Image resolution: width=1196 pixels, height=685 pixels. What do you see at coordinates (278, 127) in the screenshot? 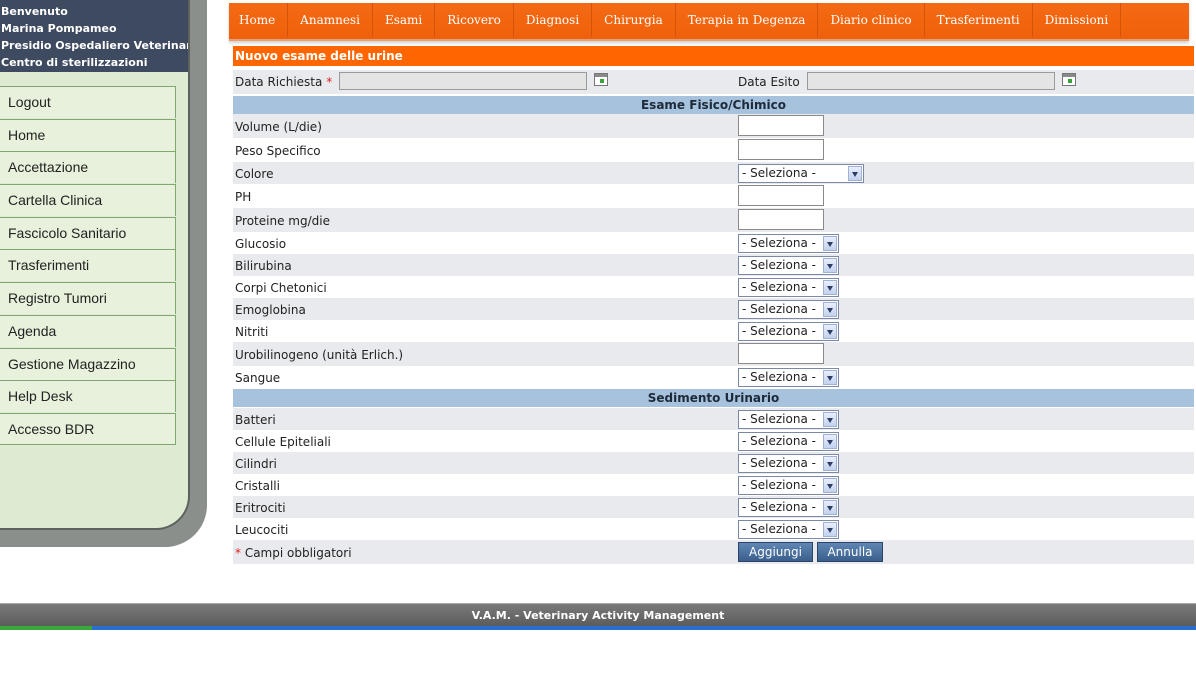
I see `label-volume: Volume (L/die)` at bounding box center [278, 127].